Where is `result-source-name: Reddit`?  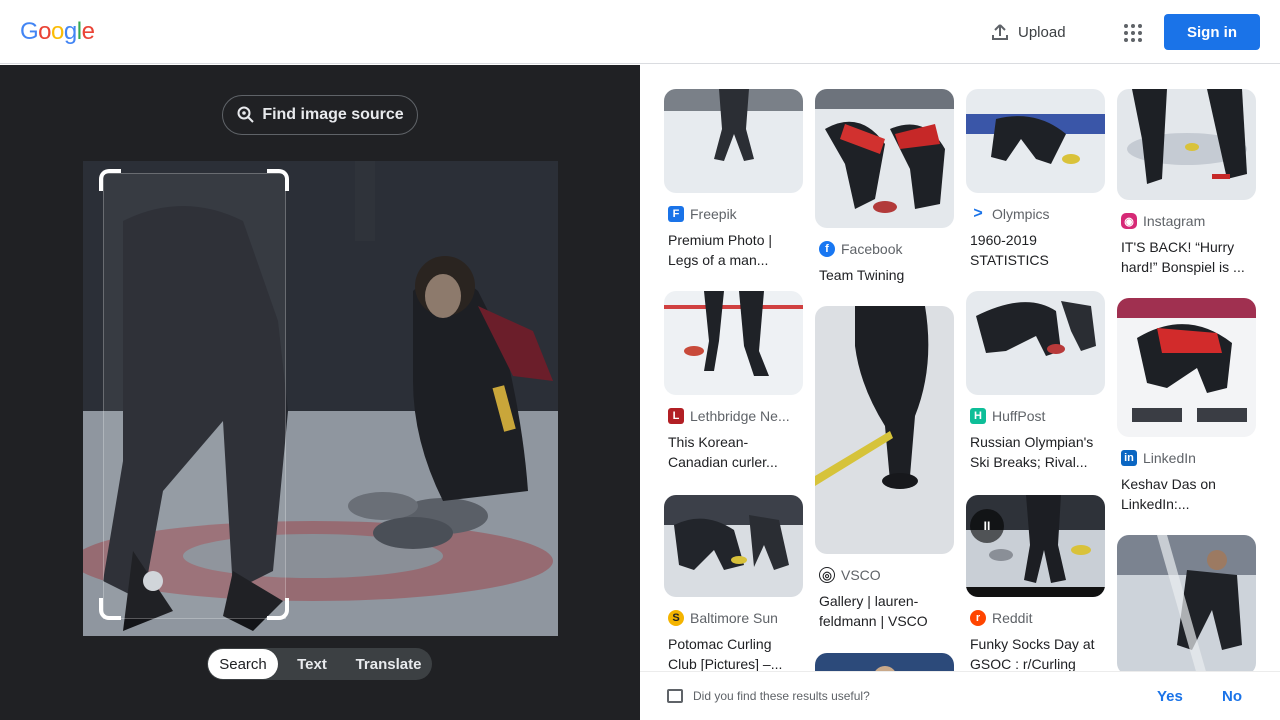
result-source-name: Reddit is located at coordinates (1012, 618).